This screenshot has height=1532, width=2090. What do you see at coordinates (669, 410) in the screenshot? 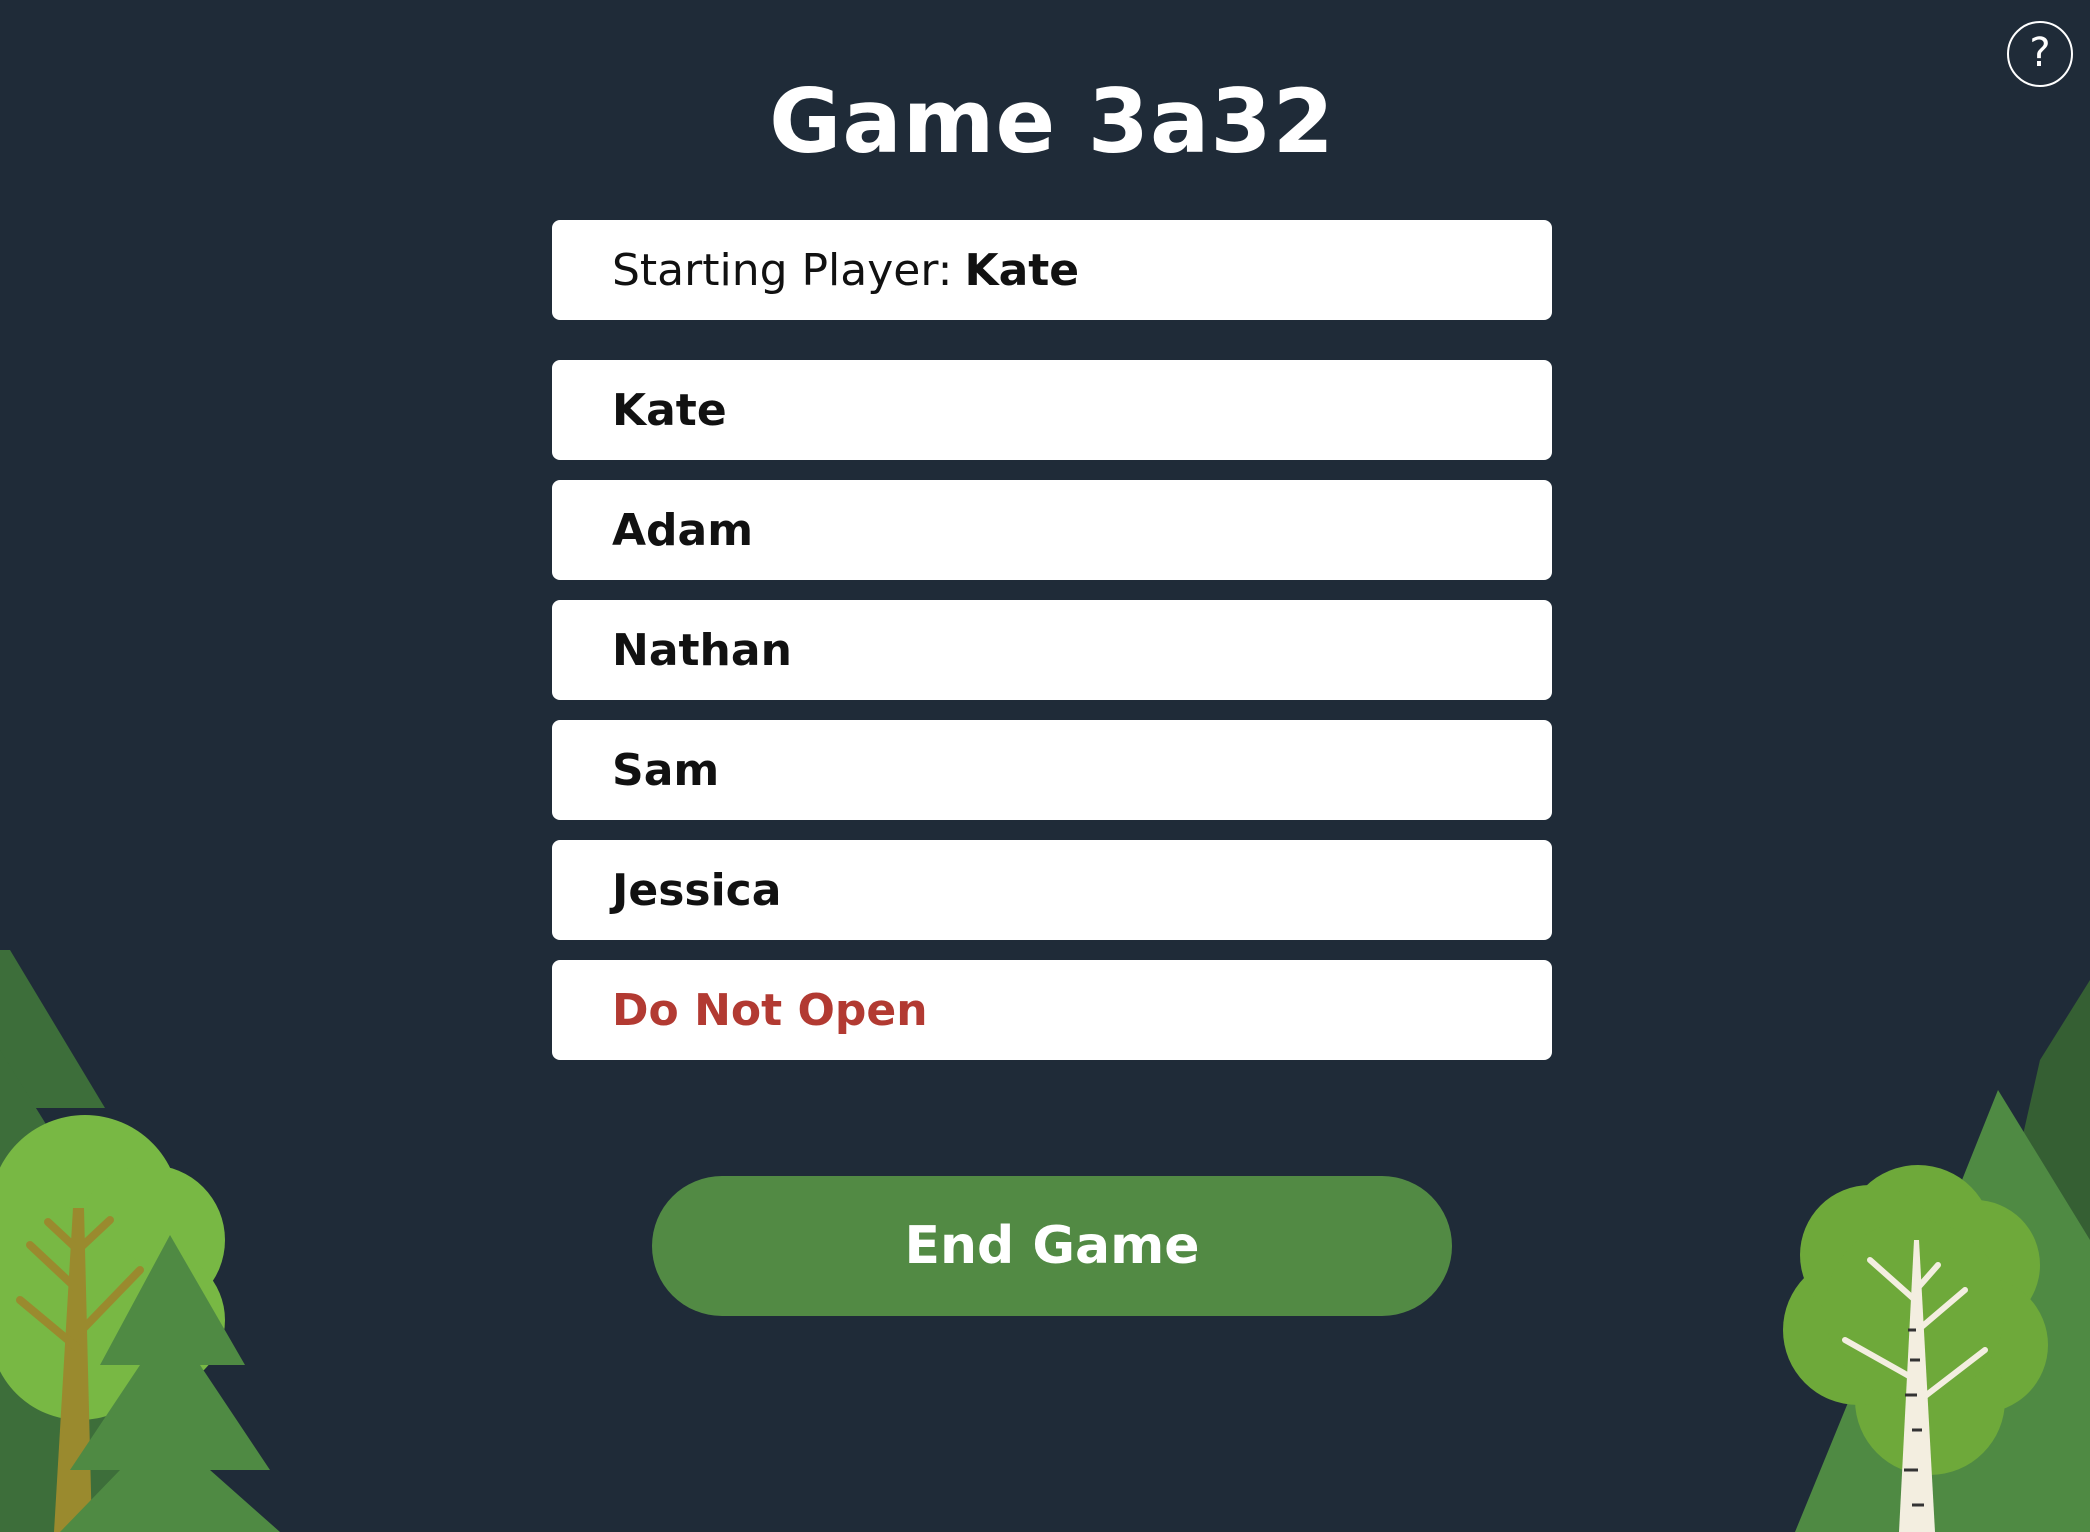
I see `player-name: Kate` at bounding box center [669, 410].